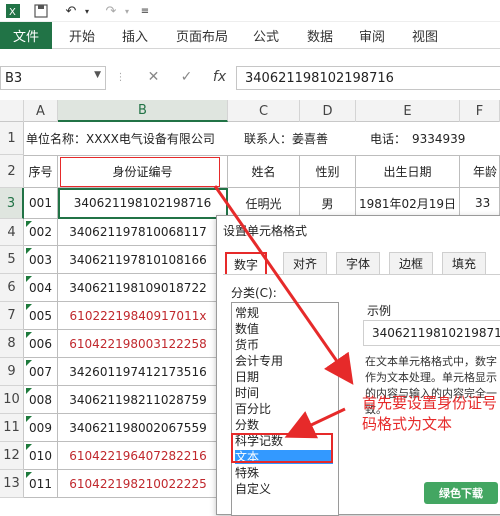  I want to click on tab-fill: 填充, so click(464, 263).